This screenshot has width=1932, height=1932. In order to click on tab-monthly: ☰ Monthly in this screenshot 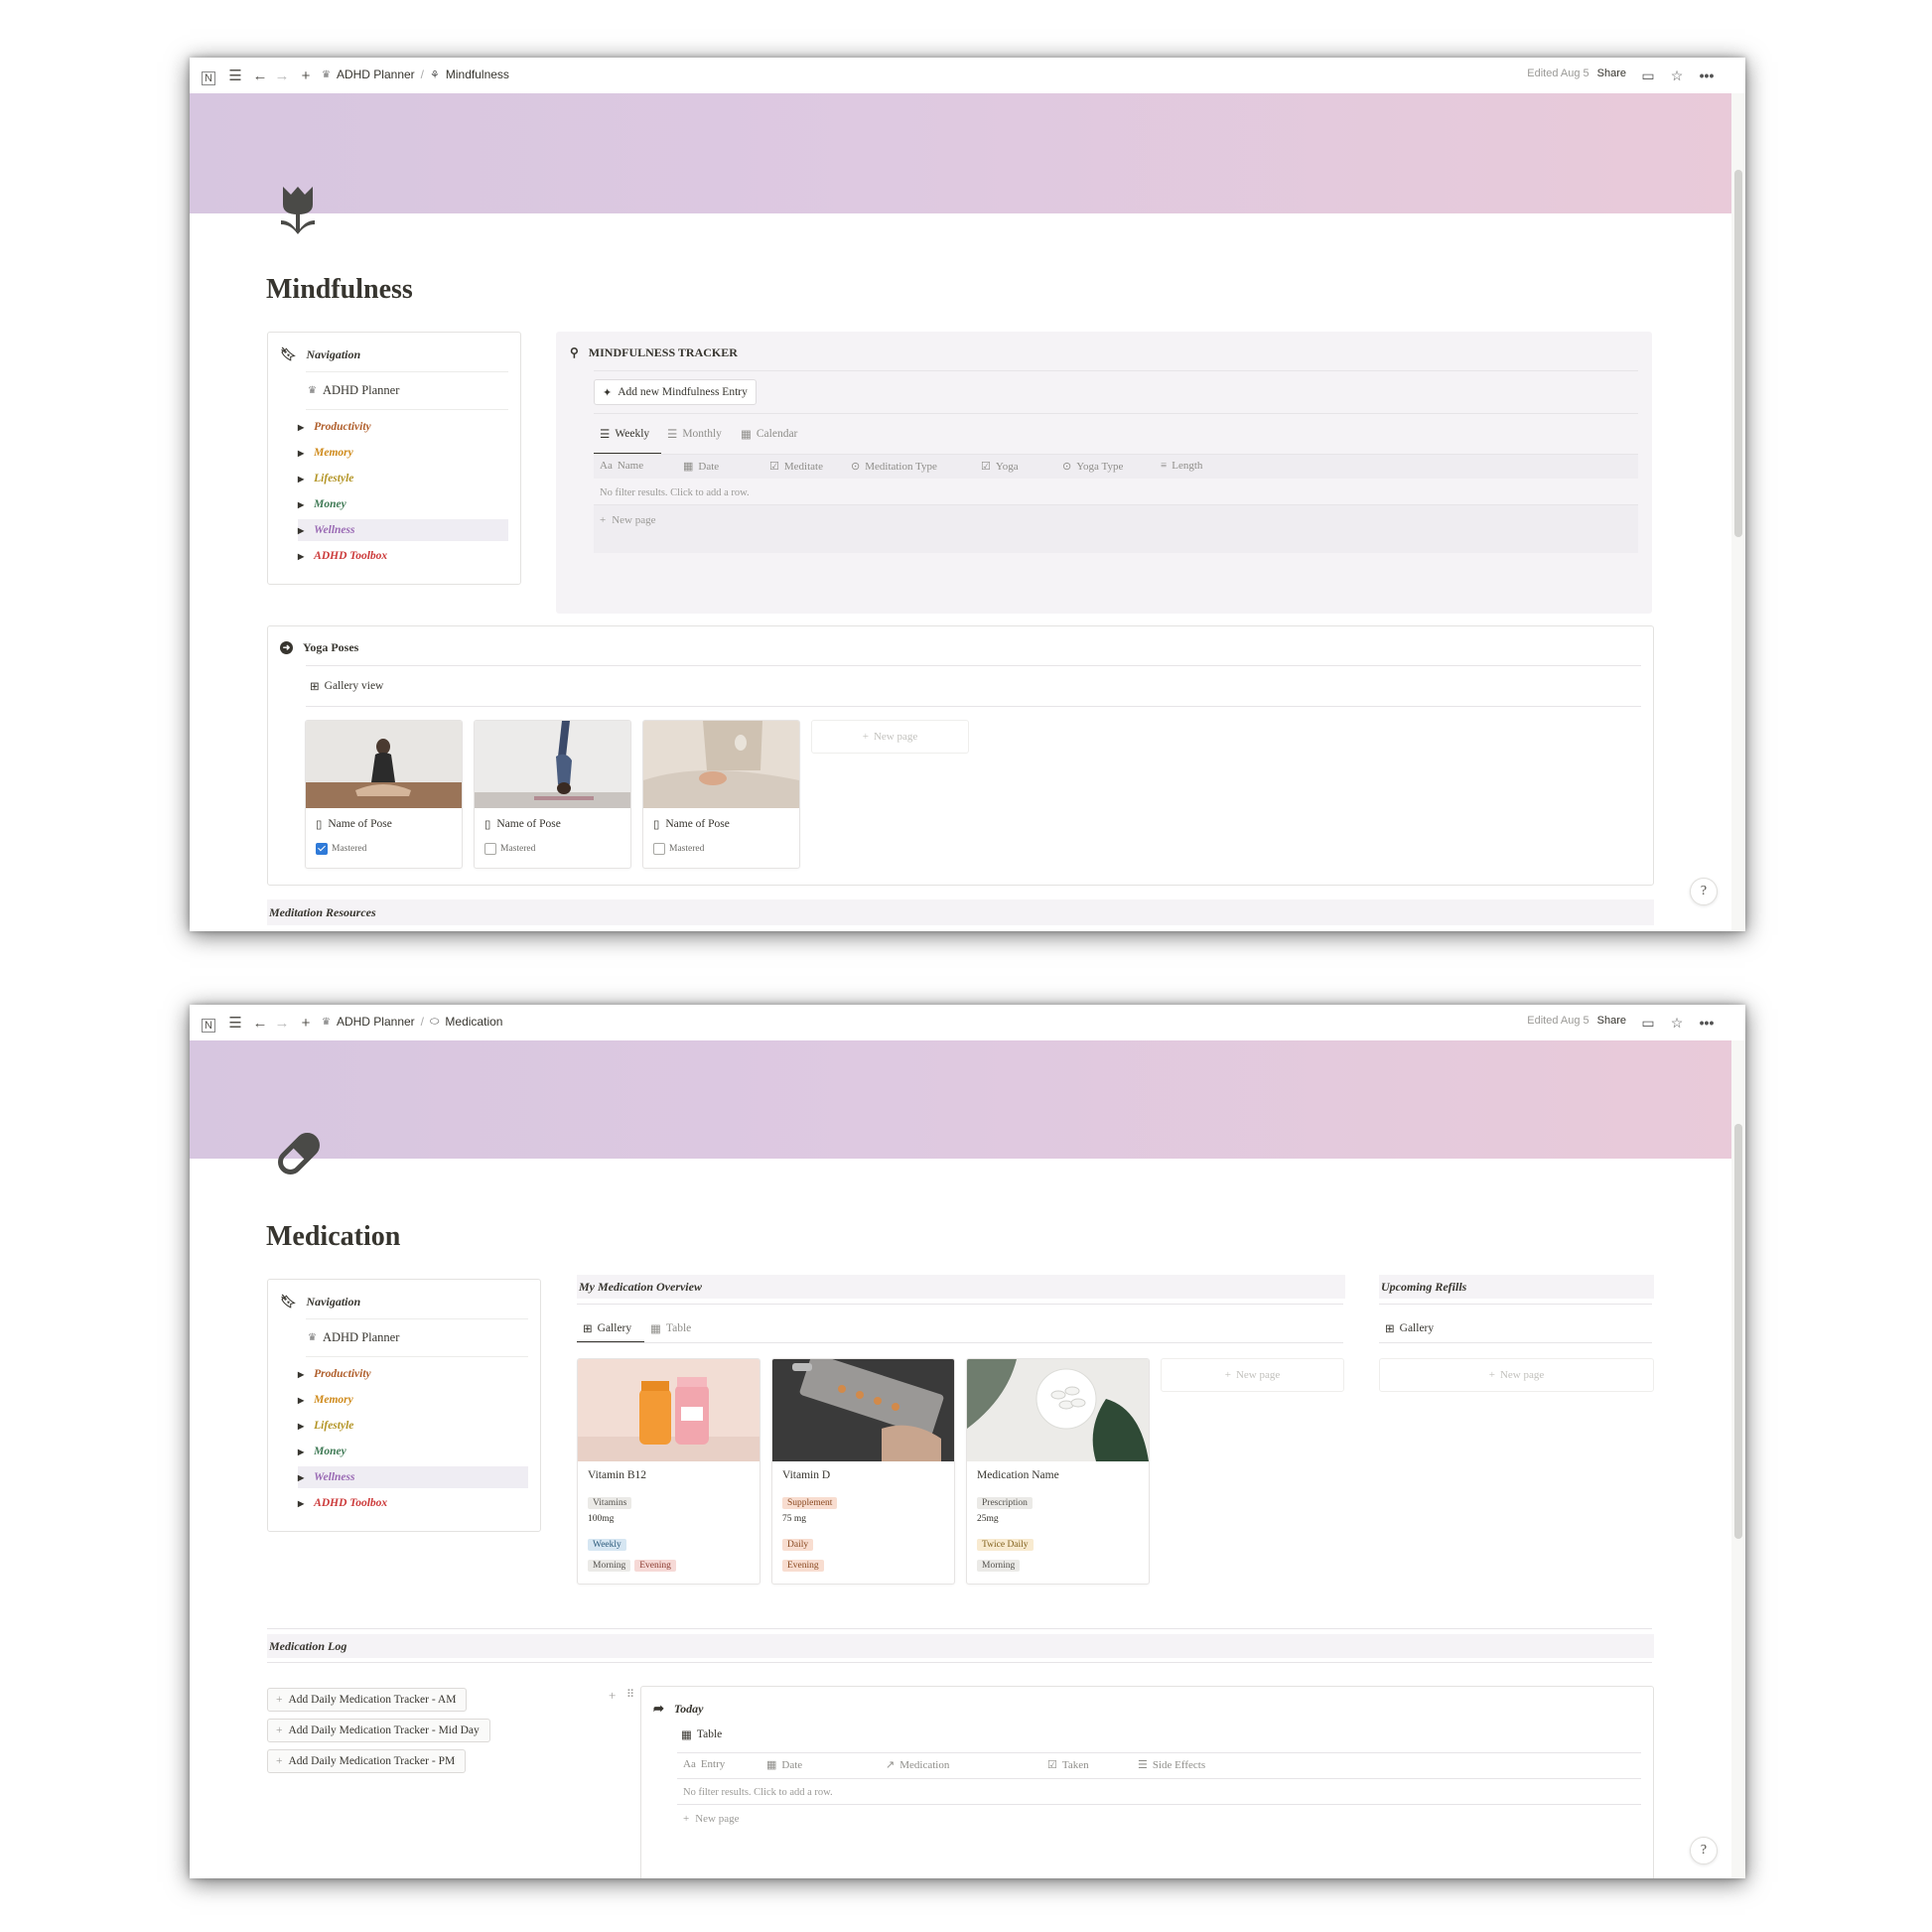, I will do `click(695, 434)`.